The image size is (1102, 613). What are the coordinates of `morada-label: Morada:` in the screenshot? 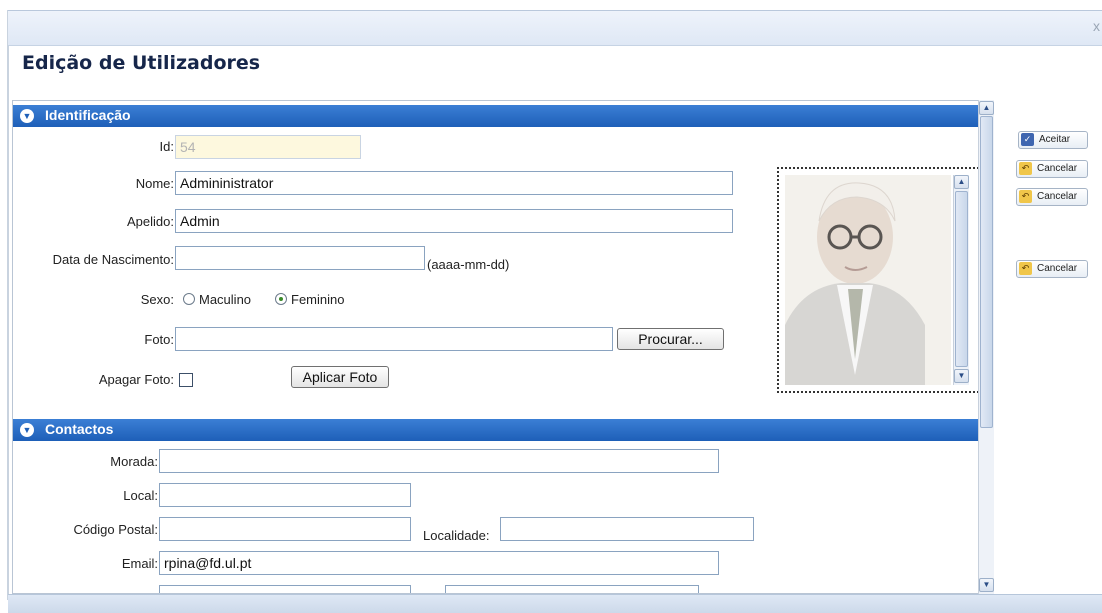 It's located at (134, 461).